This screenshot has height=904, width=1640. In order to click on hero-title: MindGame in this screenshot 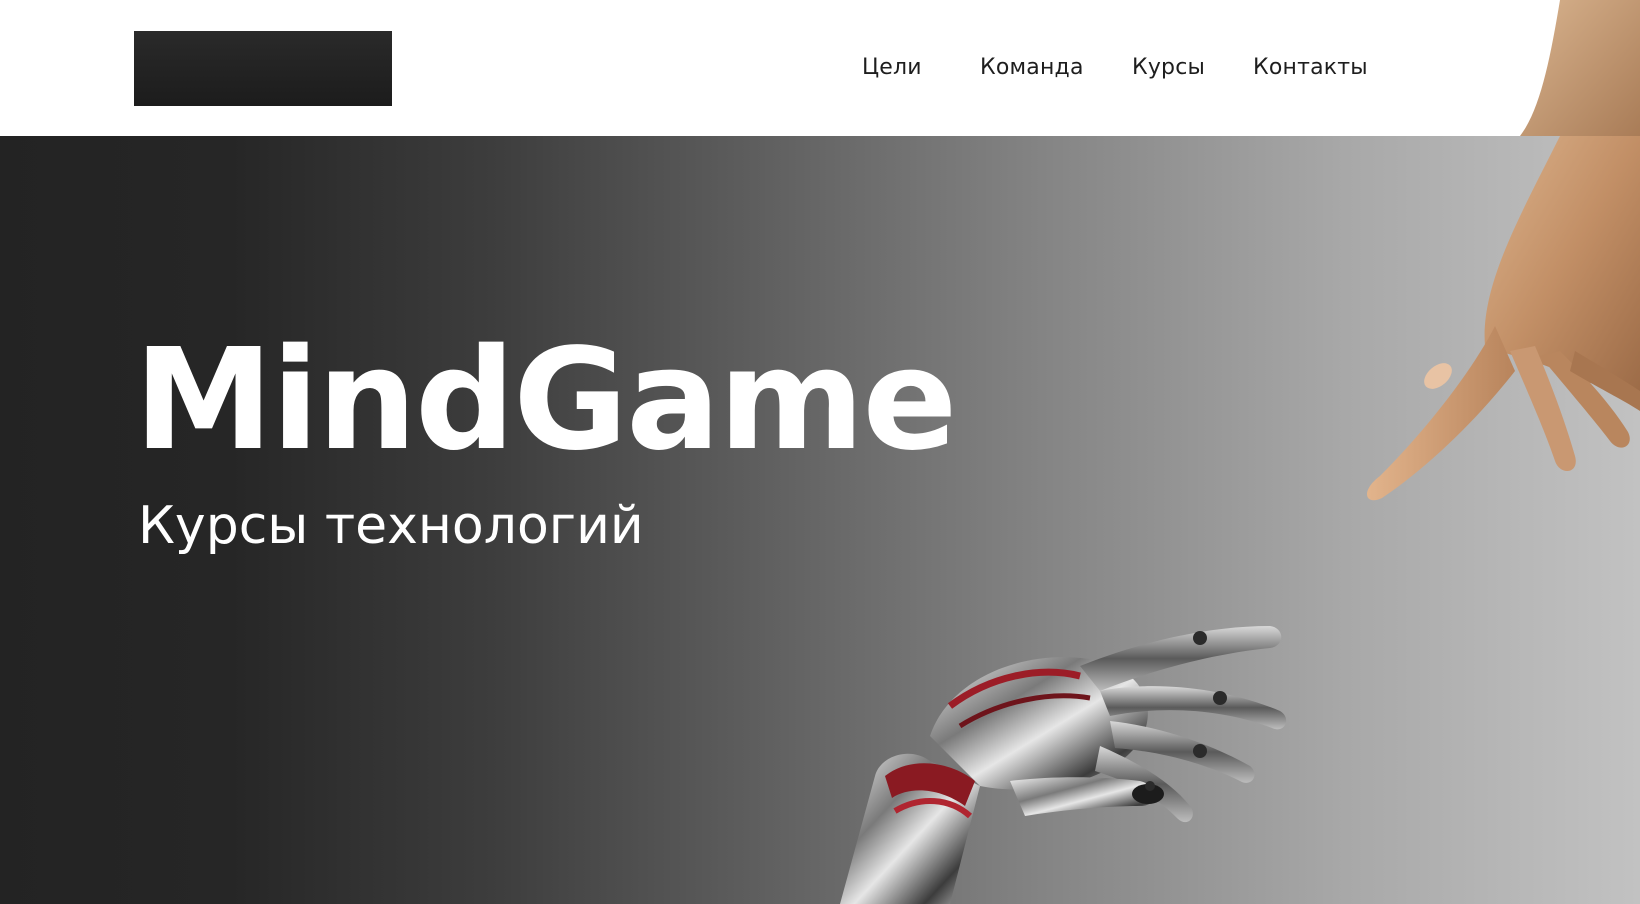, I will do `click(545, 400)`.